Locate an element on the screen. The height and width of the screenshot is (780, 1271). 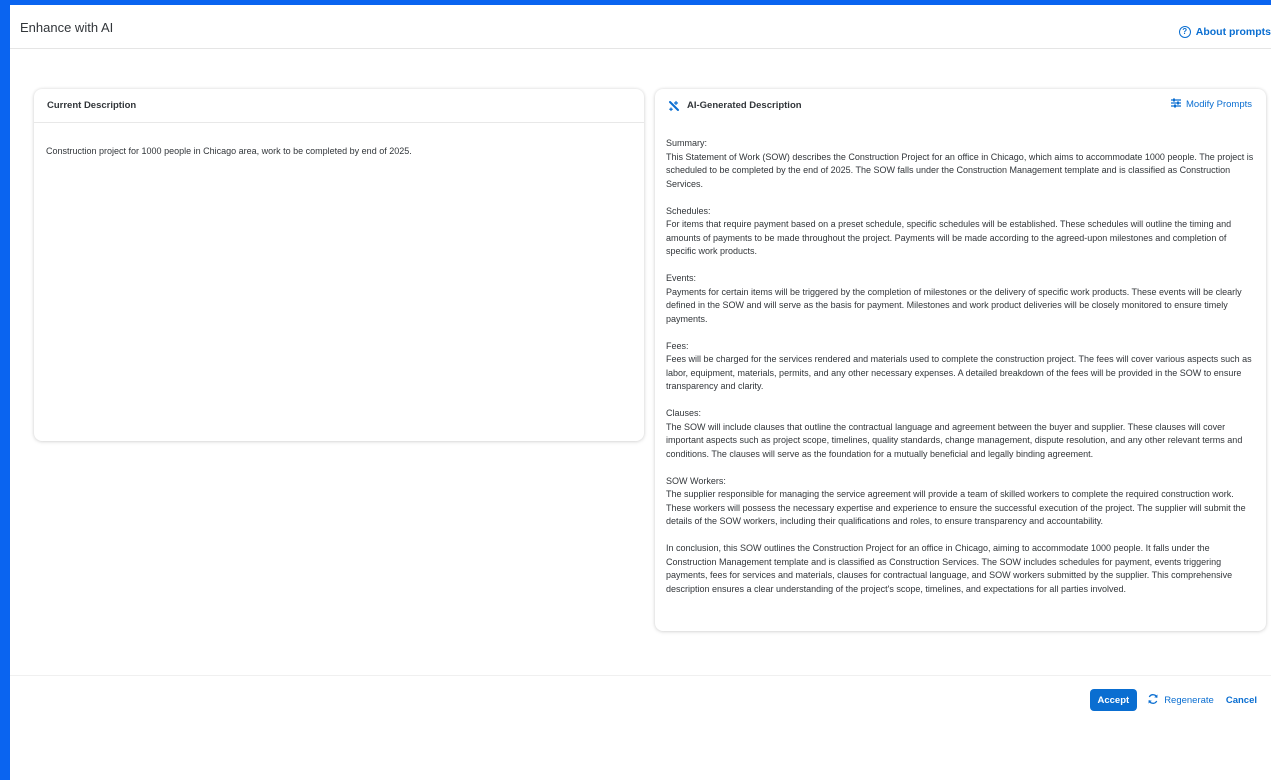
ai-generated-title: AI-Generated Description is located at coordinates (744, 105).